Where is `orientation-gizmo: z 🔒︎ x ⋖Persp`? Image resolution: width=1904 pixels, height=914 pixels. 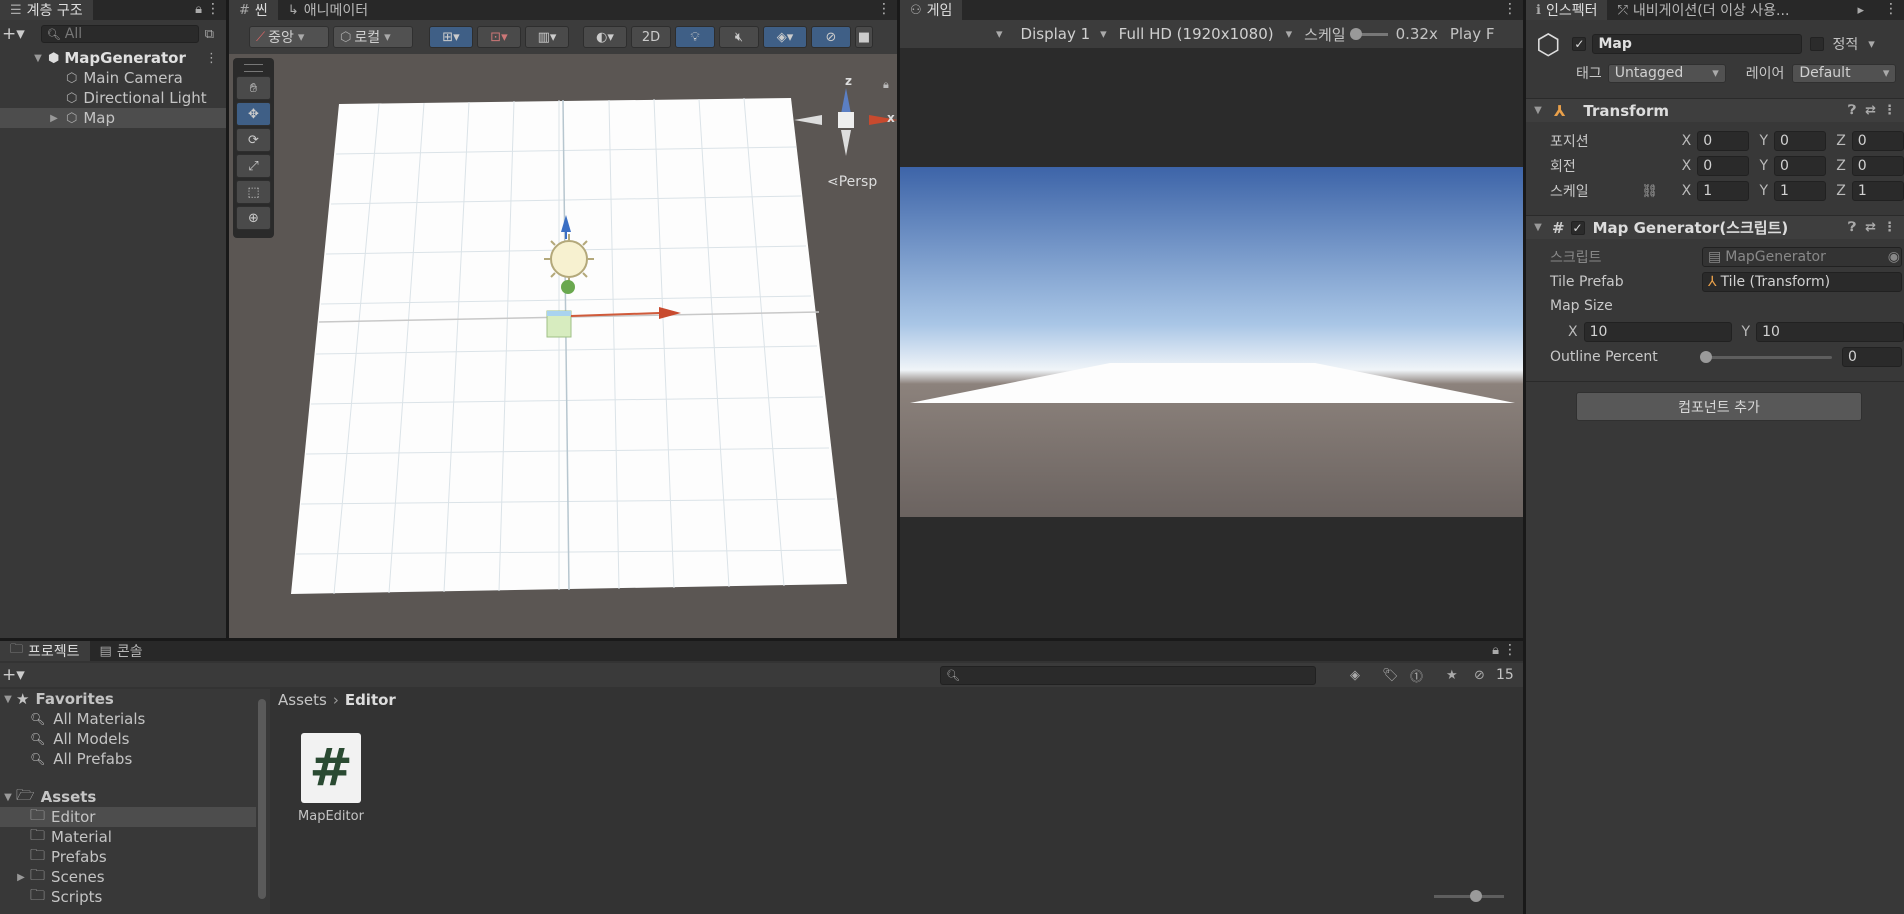
orientation-gizmo: z 🔒︎ x ⋖Persp is located at coordinates (843, 134).